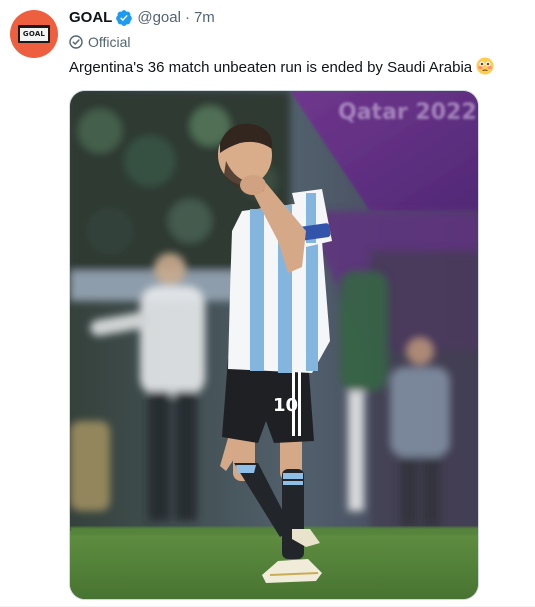  What do you see at coordinates (90, 18) in the screenshot?
I see `author-name: GOAL` at bounding box center [90, 18].